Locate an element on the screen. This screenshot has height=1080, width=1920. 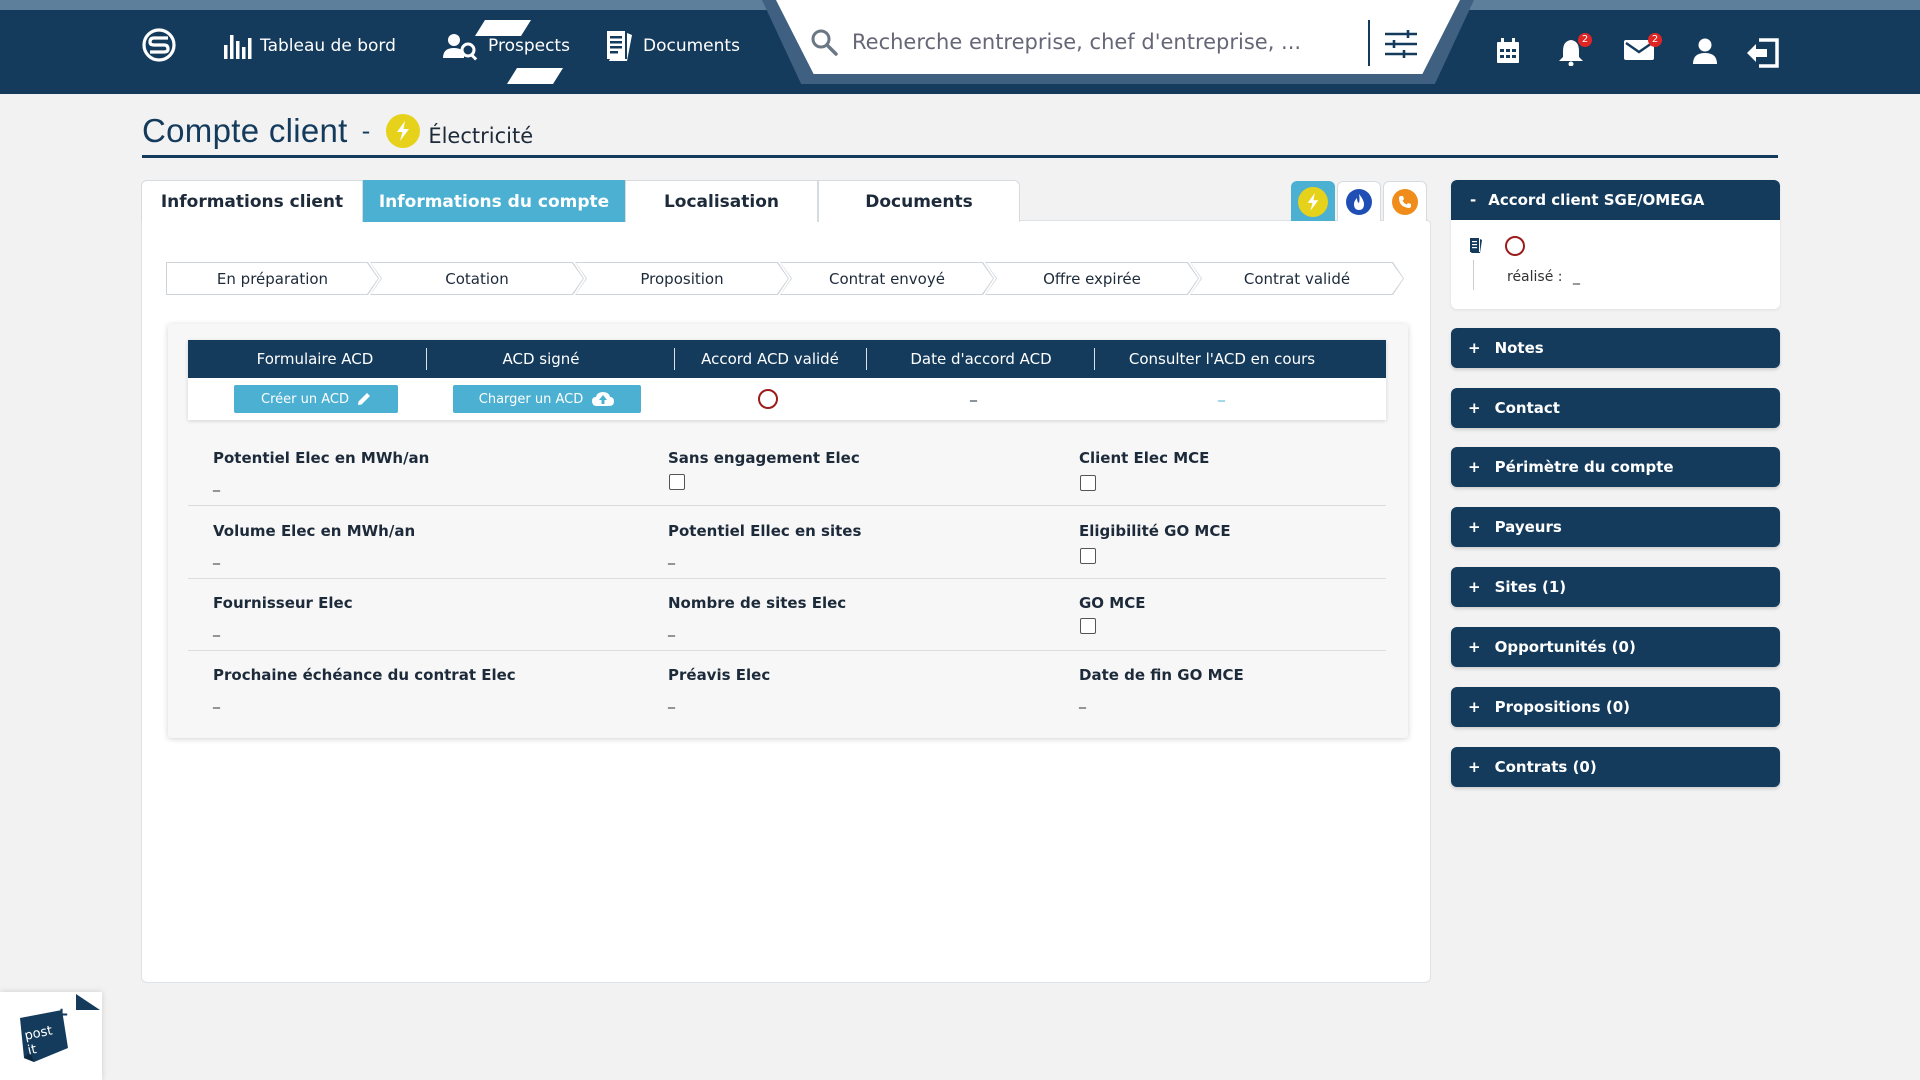
users-search-icon is located at coordinates (461, 46).